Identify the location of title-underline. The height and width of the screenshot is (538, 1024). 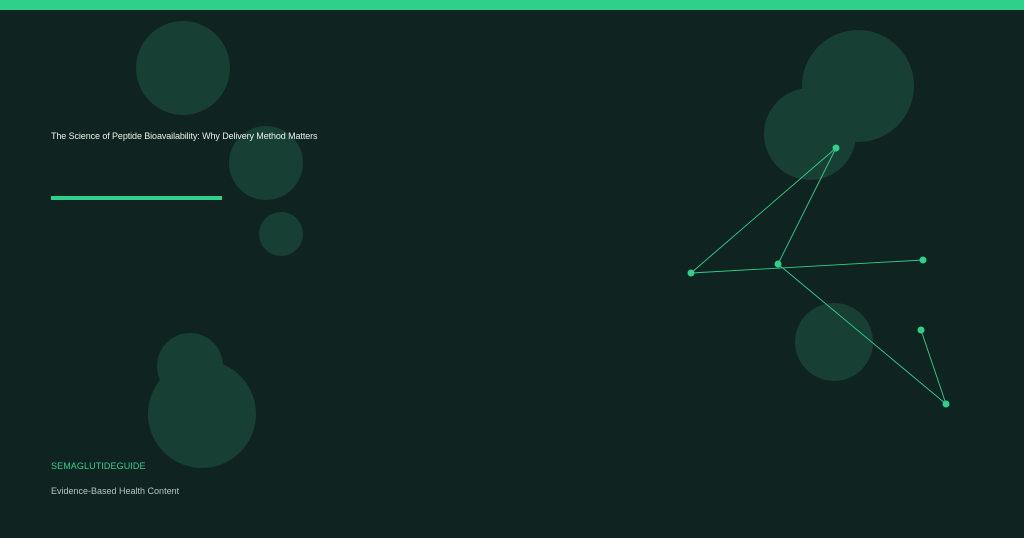
(136, 198).